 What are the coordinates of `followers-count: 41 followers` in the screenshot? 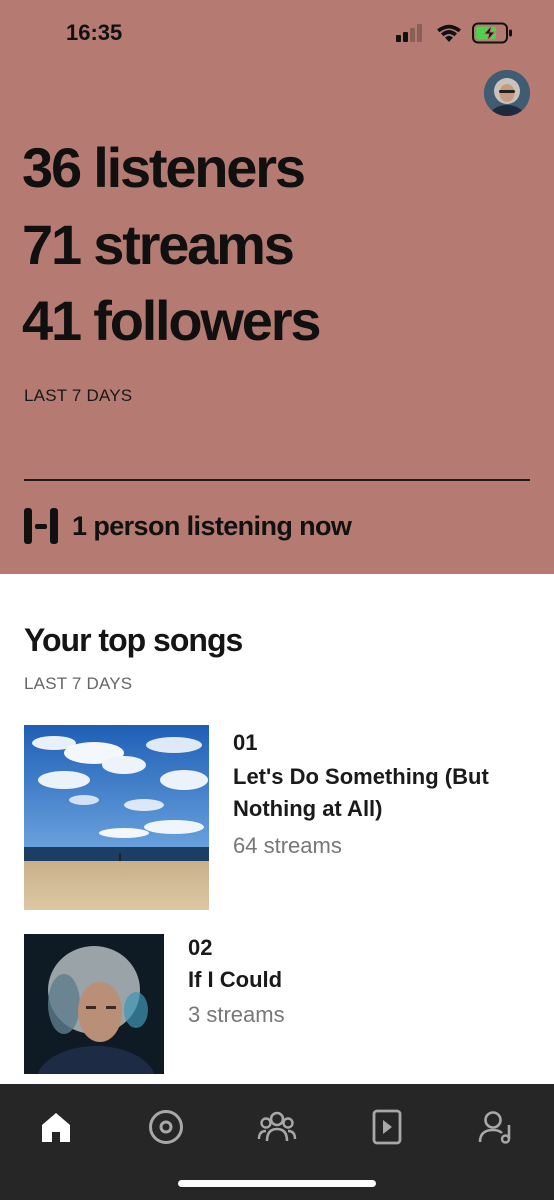 It's located at (171, 320).